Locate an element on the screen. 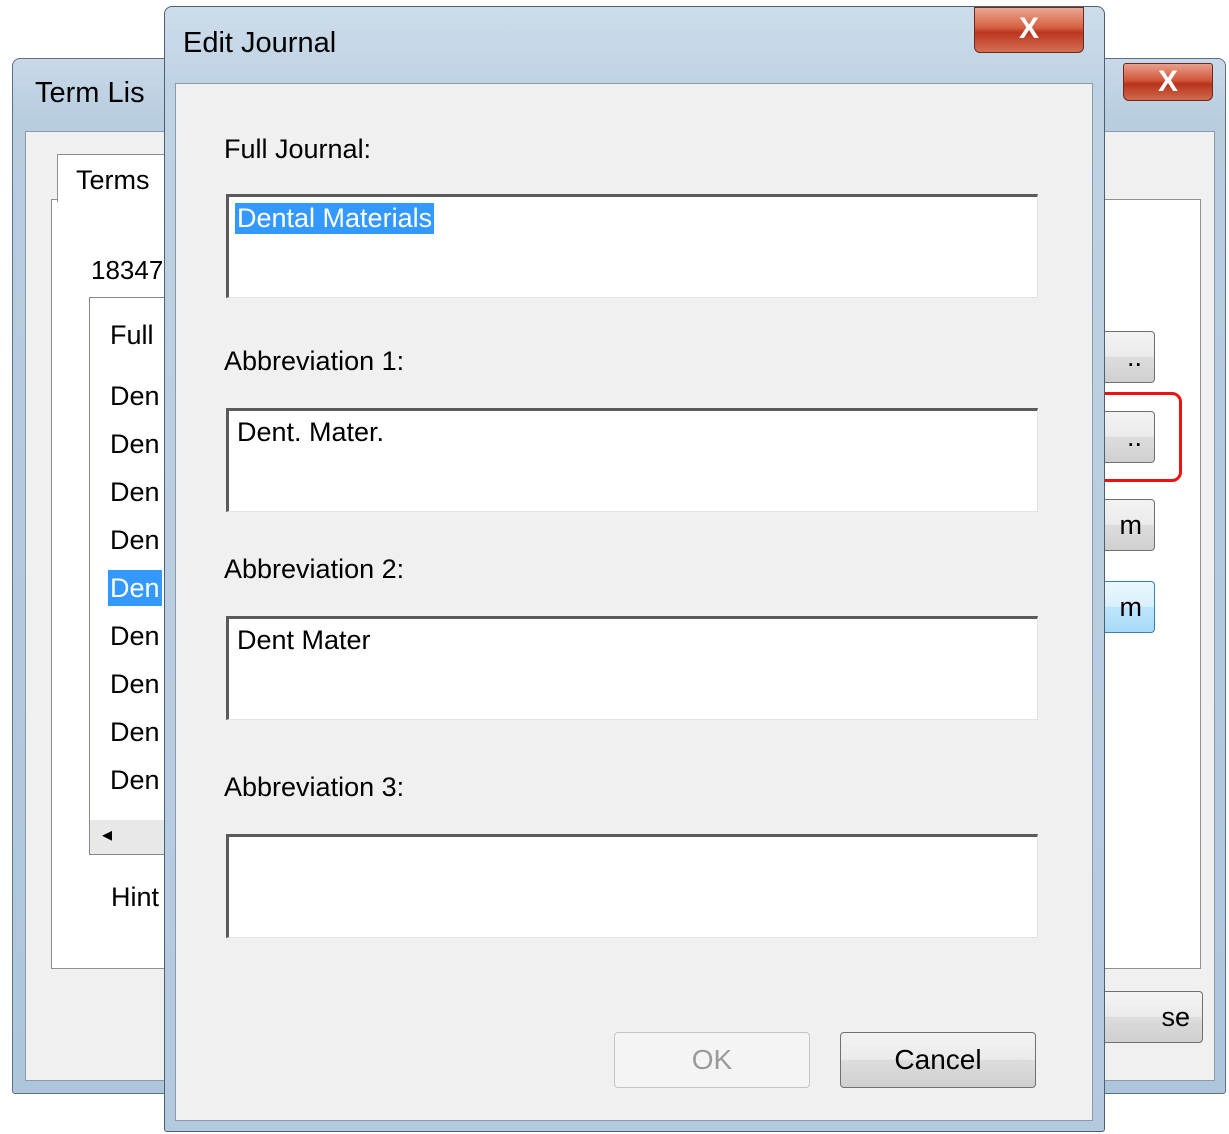 This screenshot has height=1134, width=1229. tab-terms: Terms is located at coordinates (112, 178).